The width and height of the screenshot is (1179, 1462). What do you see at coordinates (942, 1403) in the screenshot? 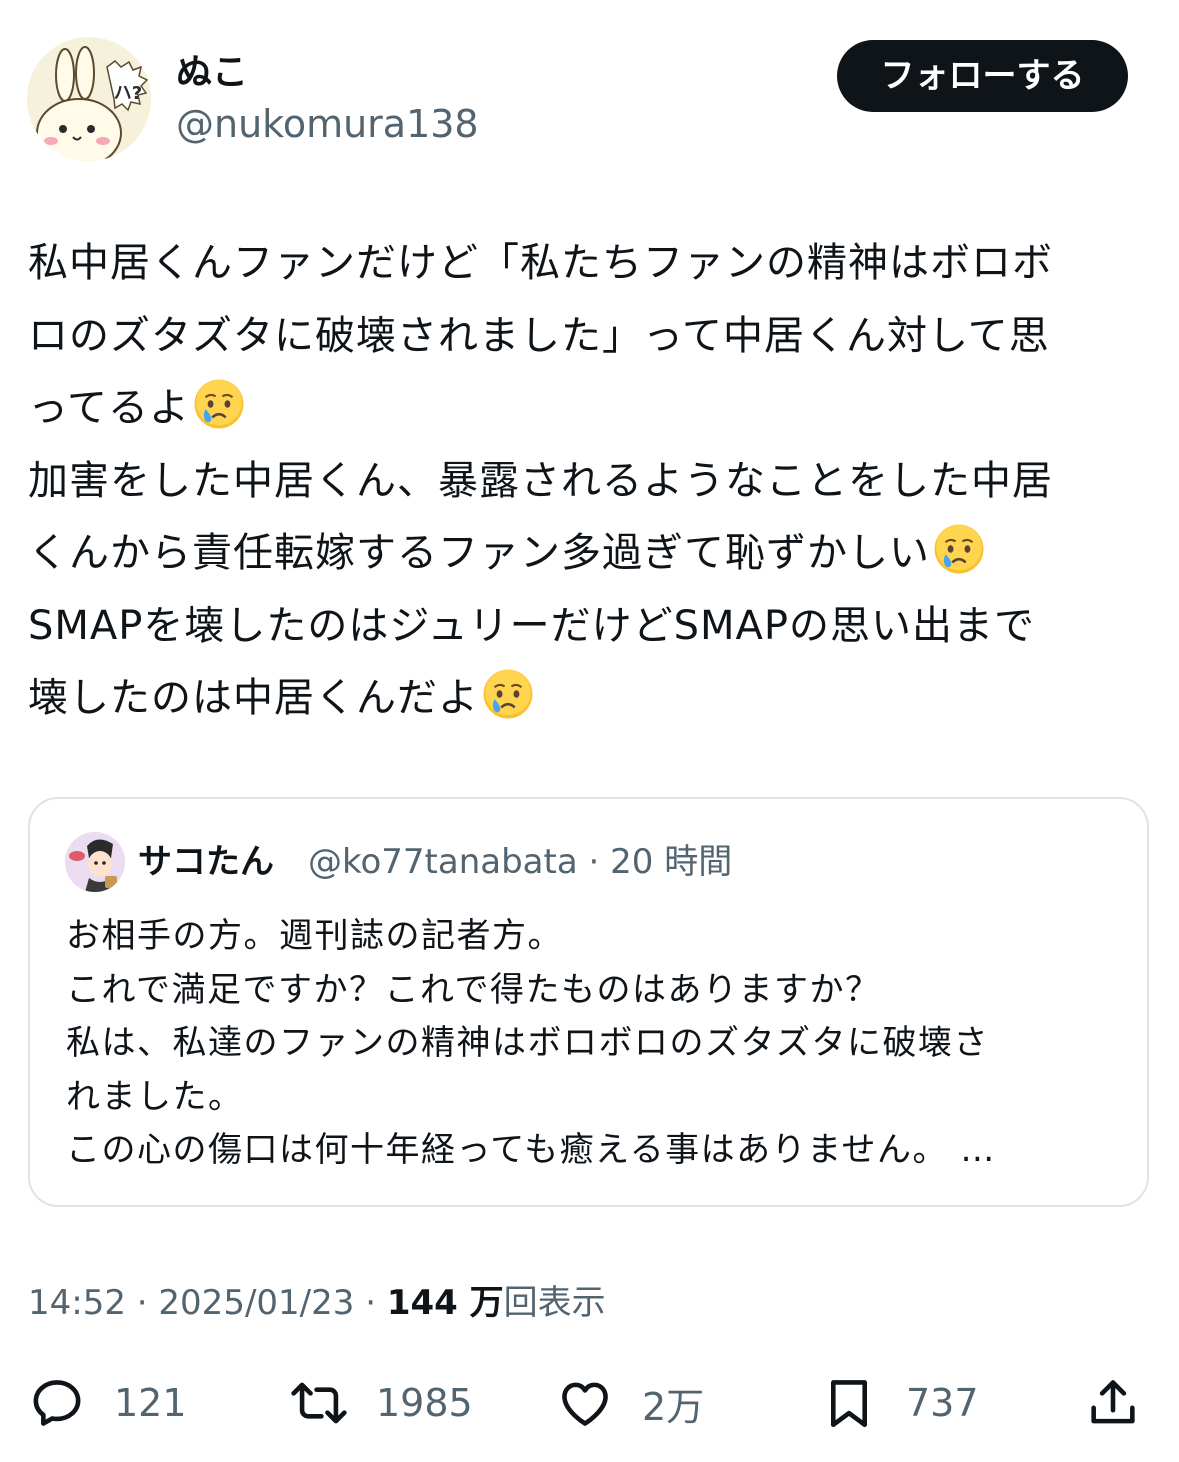
I see `bookmark-count: 737` at bounding box center [942, 1403].